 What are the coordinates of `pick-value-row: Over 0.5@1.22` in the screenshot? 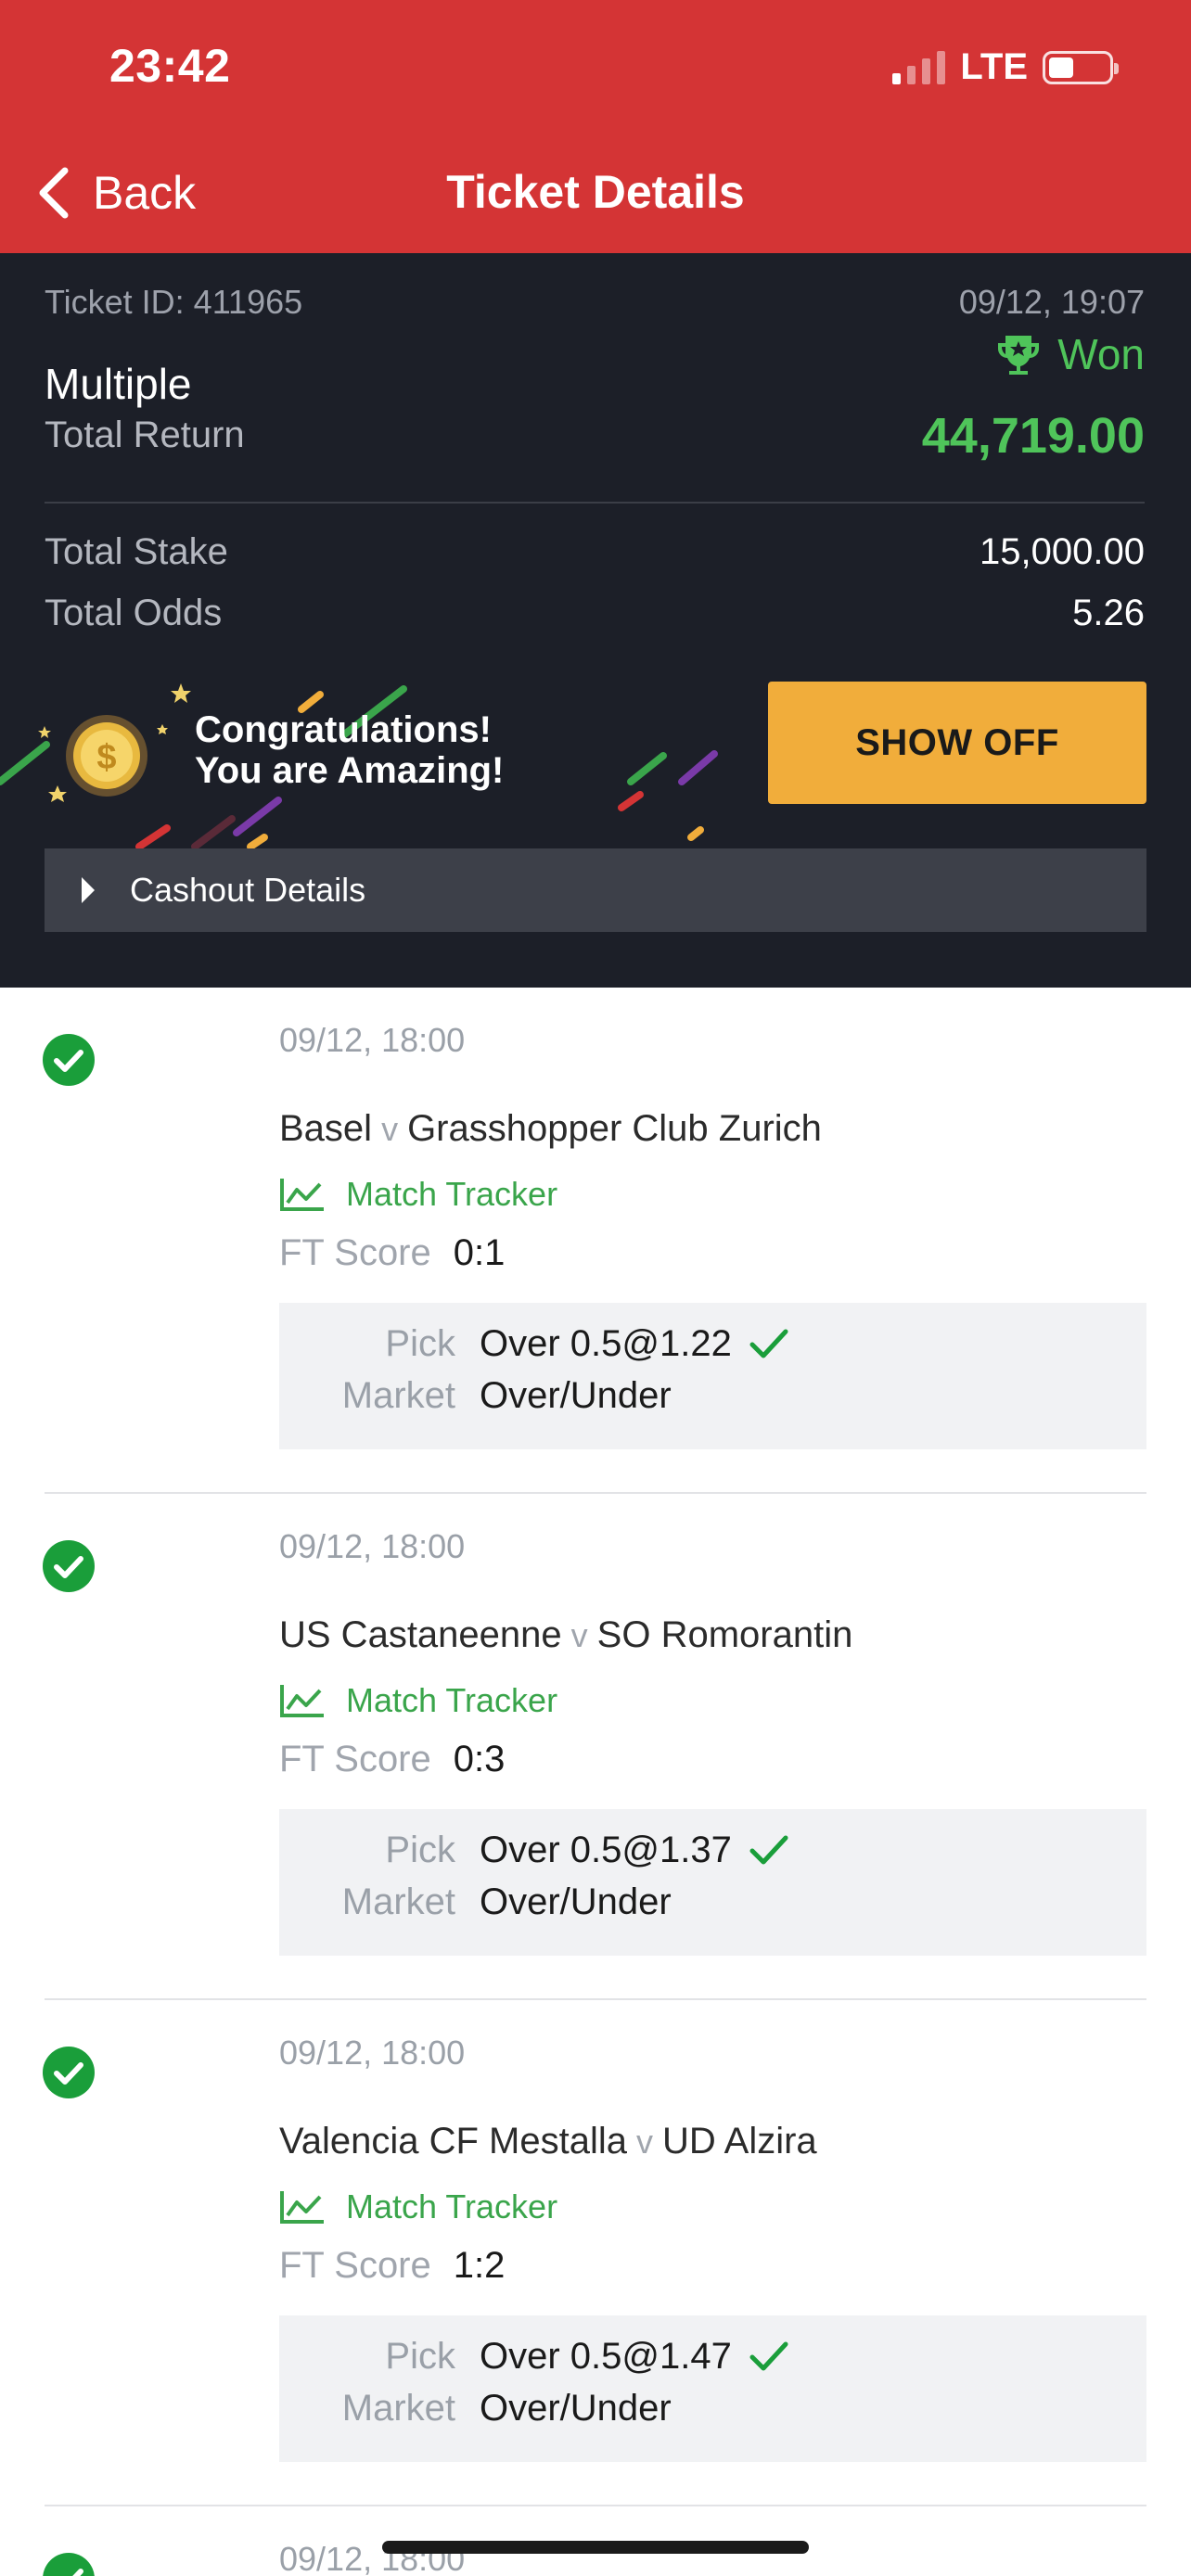 It's located at (634, 1344).